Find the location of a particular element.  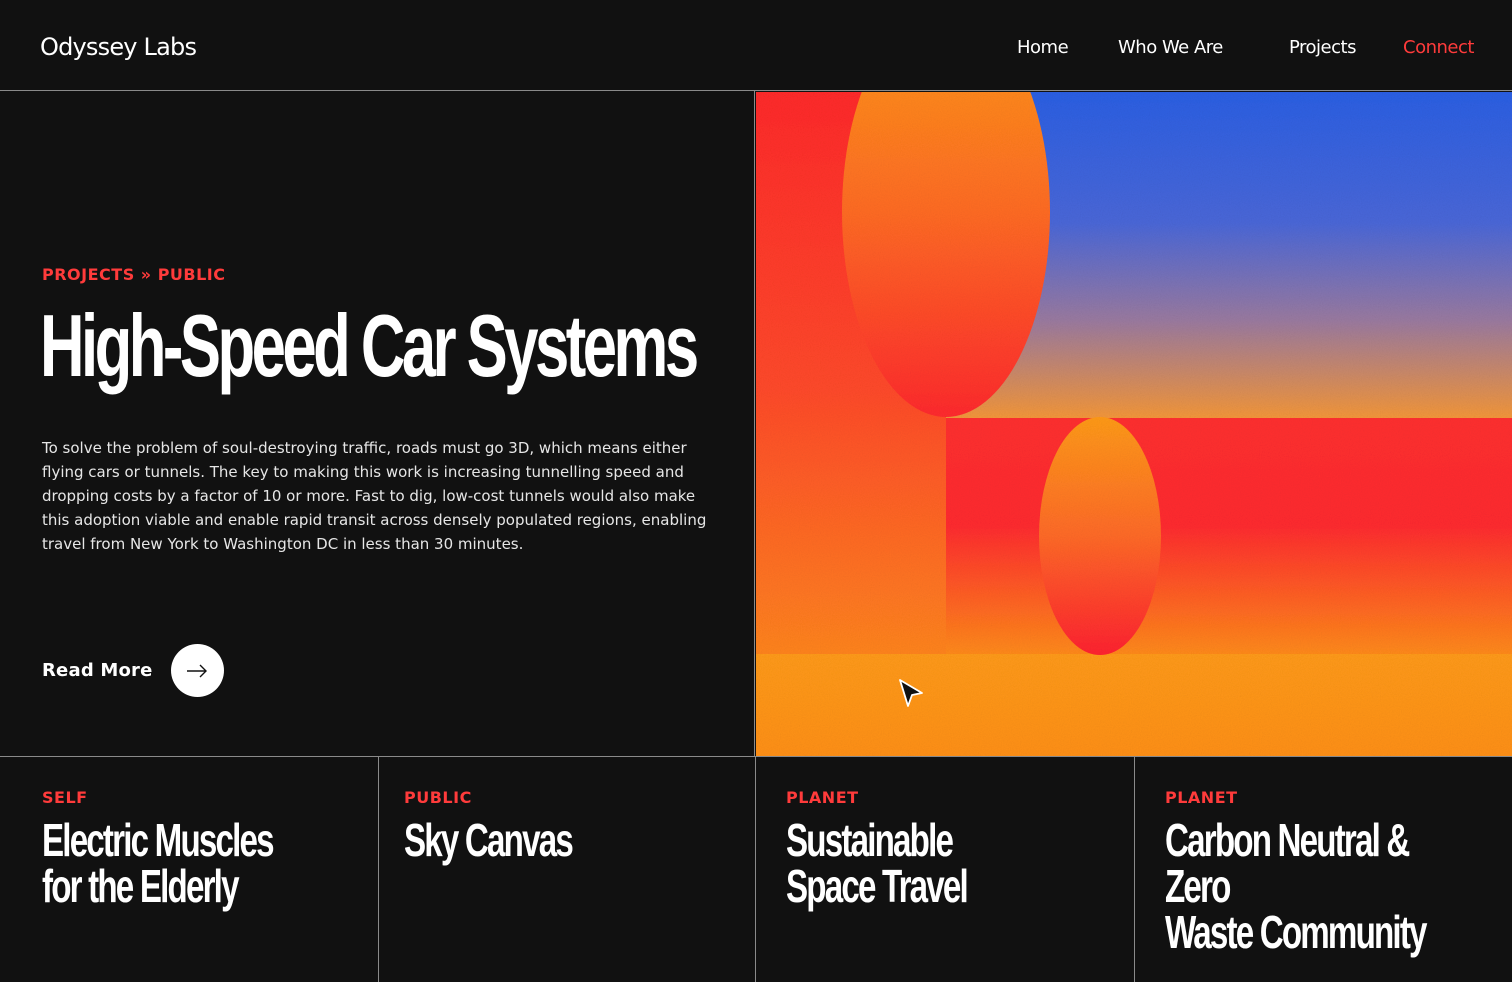

project-card-electric-muscles: SELF Electric Muscles for the Elderly is located at coordinates (189, 869).